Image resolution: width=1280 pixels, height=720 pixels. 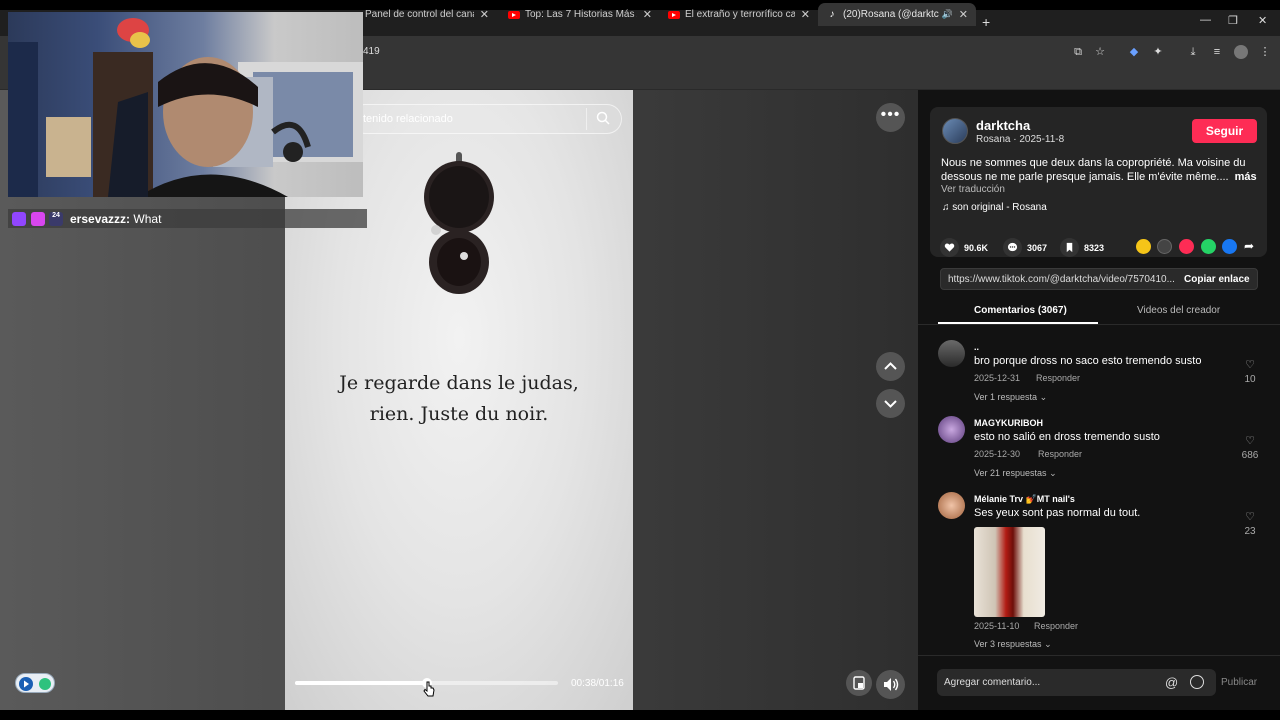 What do you see at coordinates (890, 366) in the screenshot?
I see `previous-video-button` at bounding box center [890, 366].